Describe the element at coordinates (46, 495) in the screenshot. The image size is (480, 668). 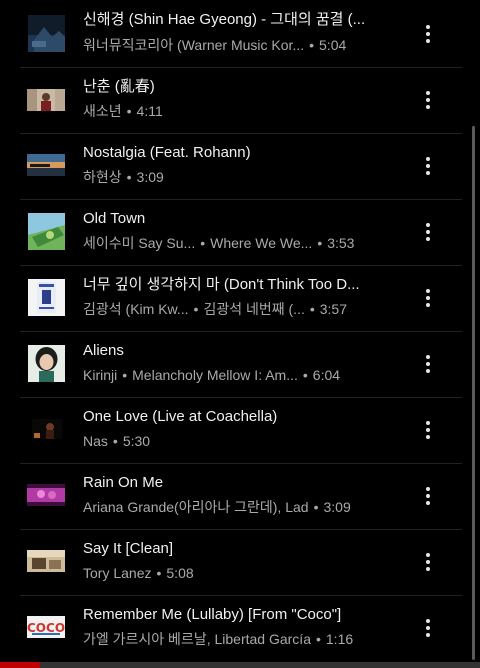
I see `album-art-pink-neon` at that location.